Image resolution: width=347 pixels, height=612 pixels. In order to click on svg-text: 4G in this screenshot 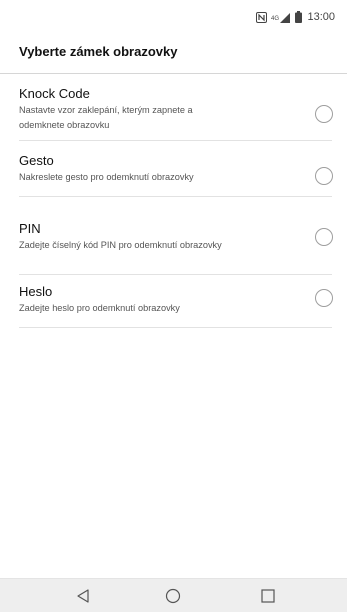, I will do `click(275, 19)`.